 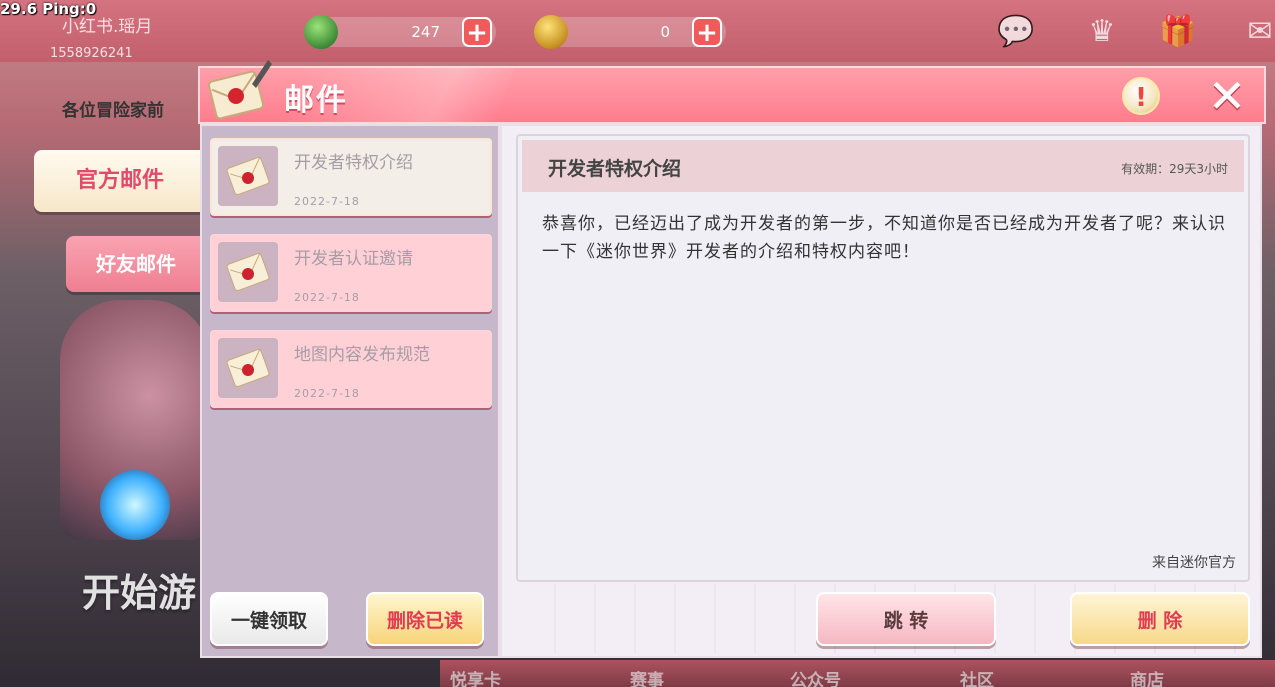 I want to click on player-id: 1558926241, so click(x=91, y=53).